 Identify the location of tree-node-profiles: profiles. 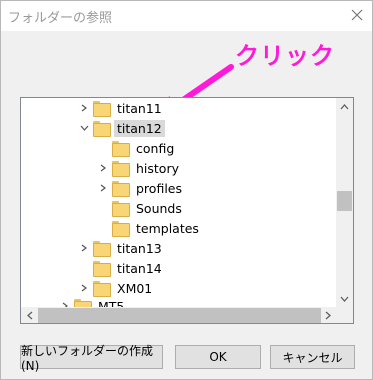
(141, 188).